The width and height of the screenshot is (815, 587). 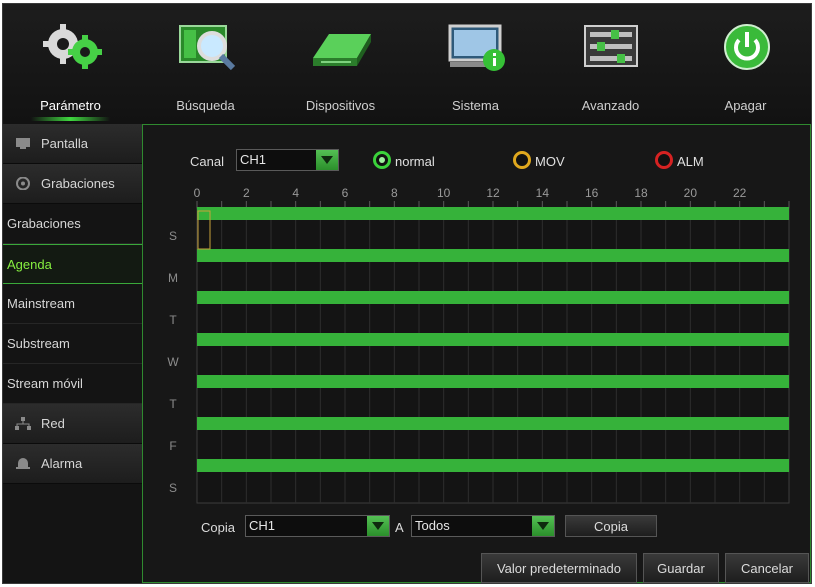 I want to click on monitor-info-icon, so click(x=476, y=47).